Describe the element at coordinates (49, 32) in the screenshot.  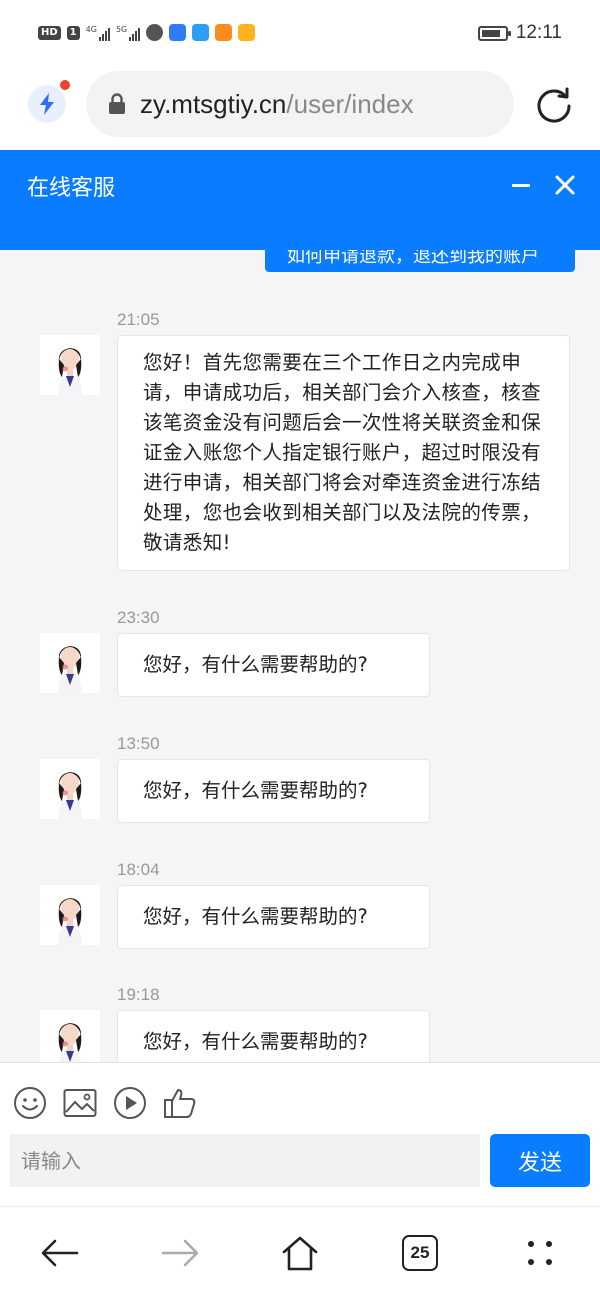
I see `hd-icon: HD` at that location.